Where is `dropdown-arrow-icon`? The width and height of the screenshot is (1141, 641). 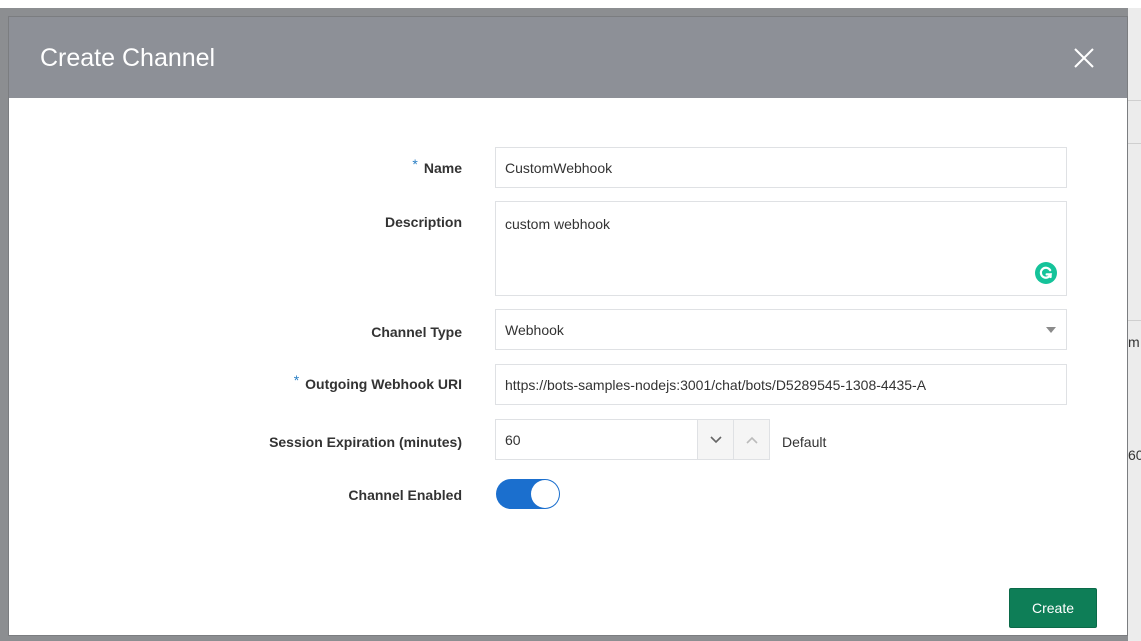
dropdown-arrow-icon is located at coordinates (1051, 330).